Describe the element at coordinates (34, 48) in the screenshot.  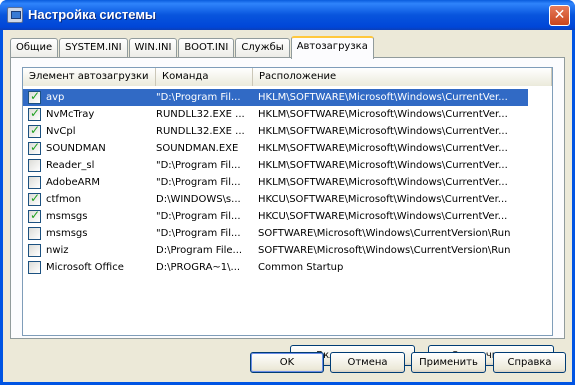
I see `tab-0: Общие` at that location.